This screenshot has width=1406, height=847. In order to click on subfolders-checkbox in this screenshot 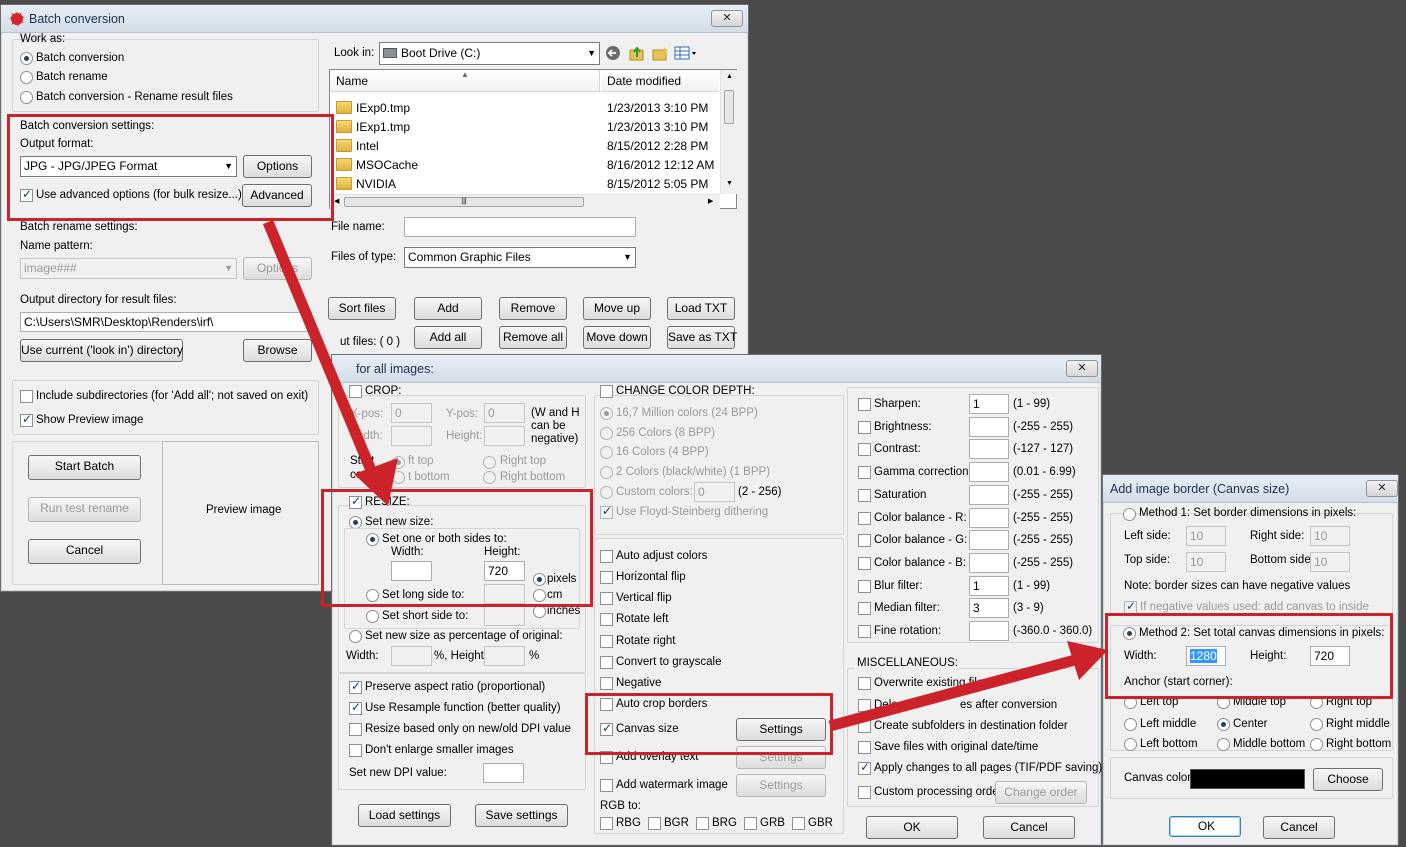, I will do `click(864, 726)`.